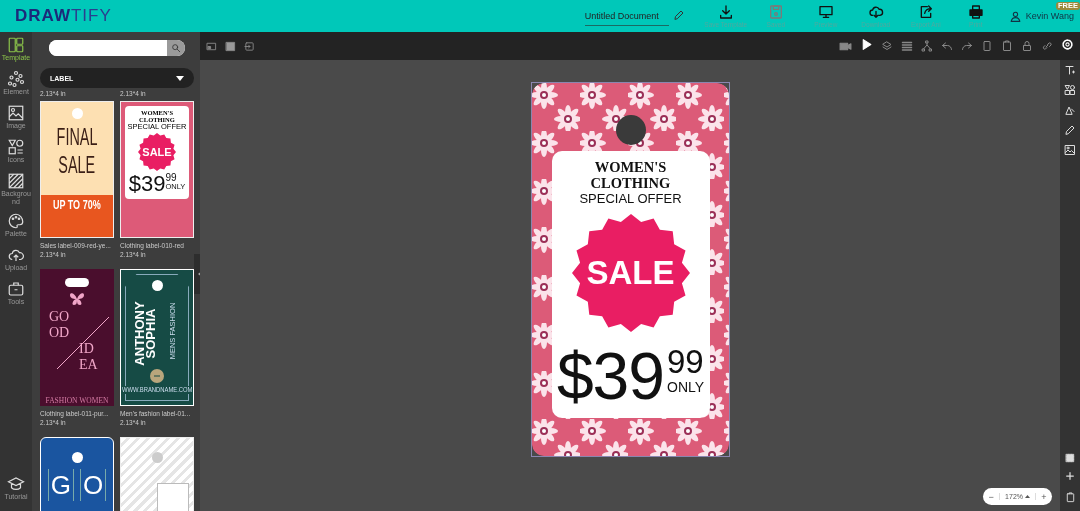 The width and height of the screenshot is (1080, 511). I want to click on layout-icon, so click(16, 45).